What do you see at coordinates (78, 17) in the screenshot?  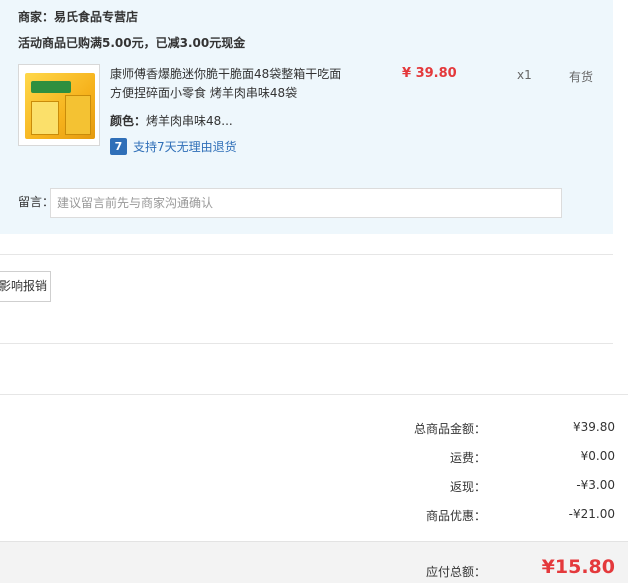 I see `shop-name: 商家：易氏食品专营店` at bounding box center [78, 17].